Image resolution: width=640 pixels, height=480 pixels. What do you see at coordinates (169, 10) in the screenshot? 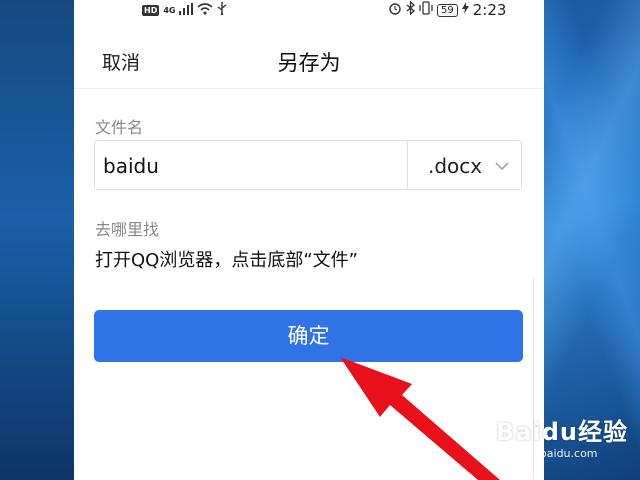
I see `network-type: 4G` at bounding box center [169, 10].